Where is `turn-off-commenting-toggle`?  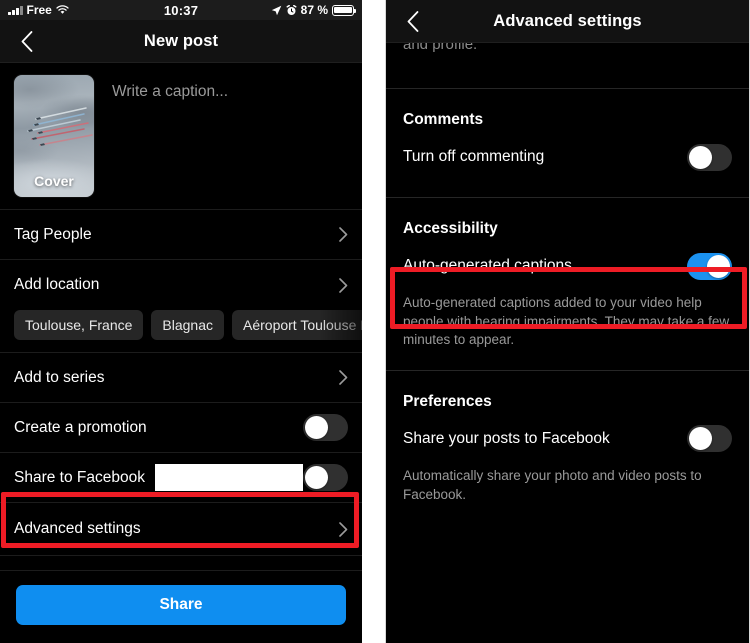
turn-off-commenting-toggle is located at coordinates (709, 157).